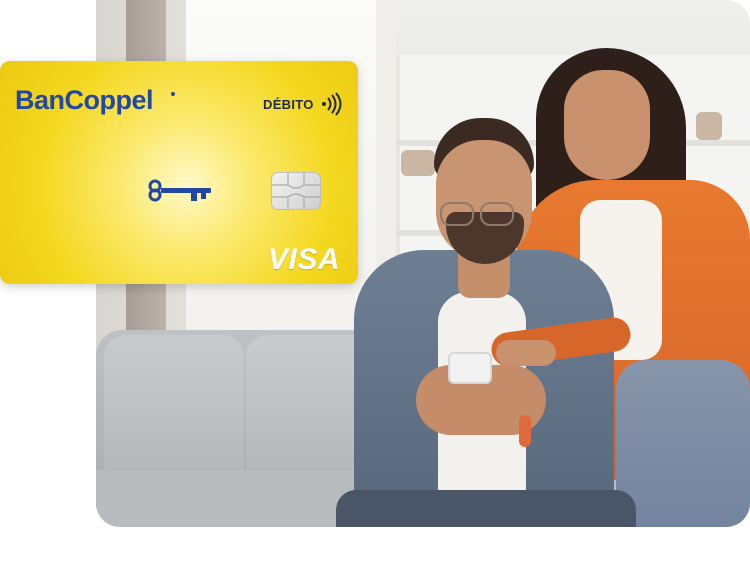  I want to click on woman-jeans, so click(683, 443).